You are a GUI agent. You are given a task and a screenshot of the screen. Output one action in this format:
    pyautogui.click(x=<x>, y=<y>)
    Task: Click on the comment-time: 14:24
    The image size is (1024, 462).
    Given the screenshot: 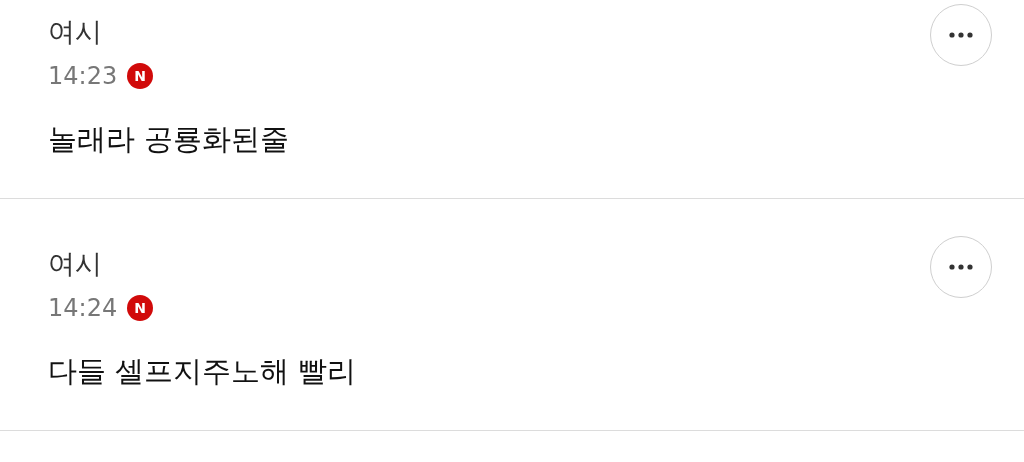 What is the action you would take?
    pyautogui.click(x=83, y=308)
    